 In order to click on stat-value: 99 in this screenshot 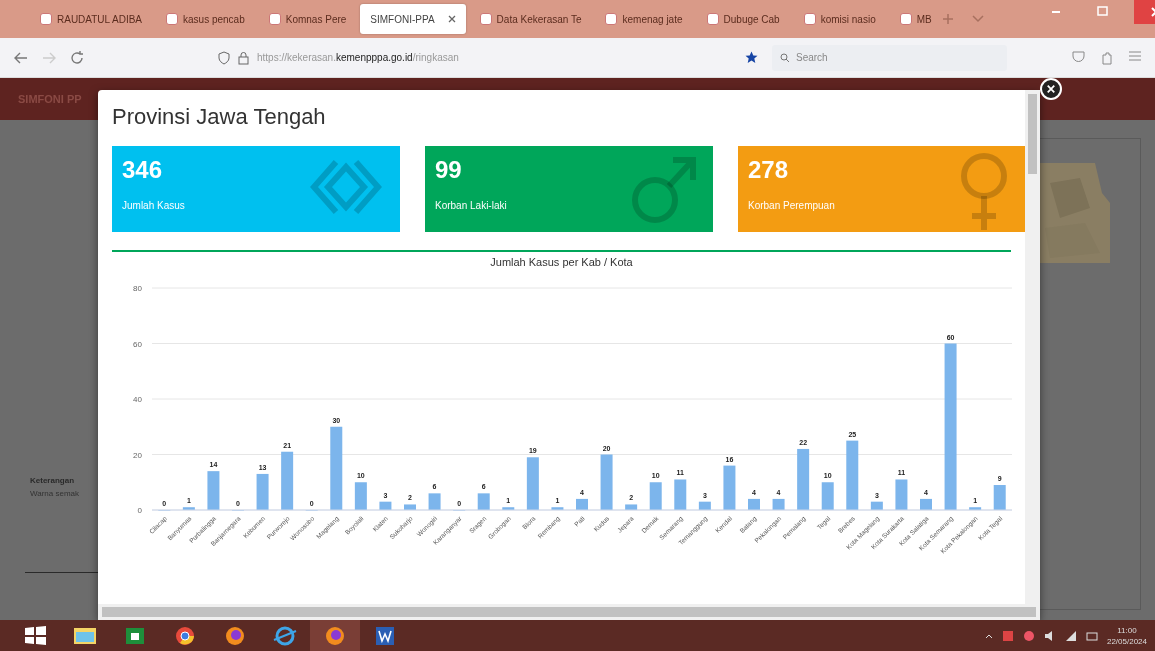, I will do `click(448, 170)`.